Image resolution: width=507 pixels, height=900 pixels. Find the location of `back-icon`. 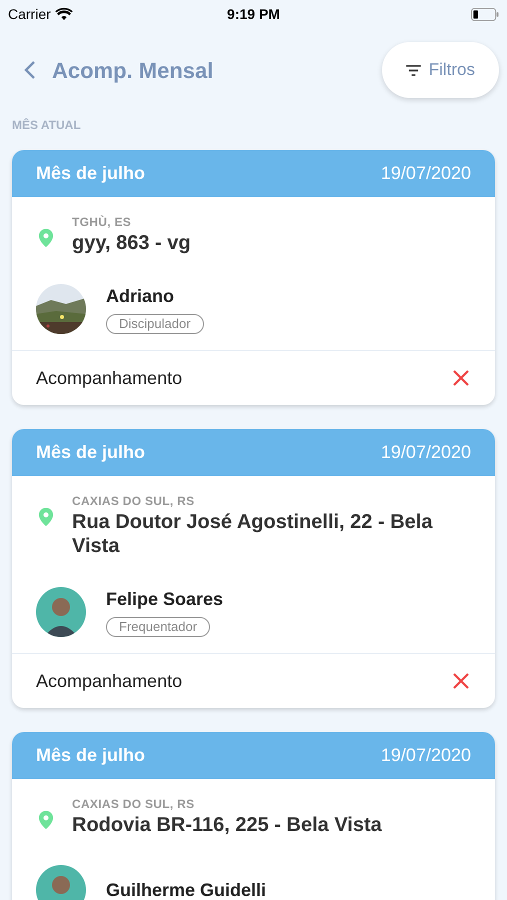

back-icon is located at coordinates (30, 70).